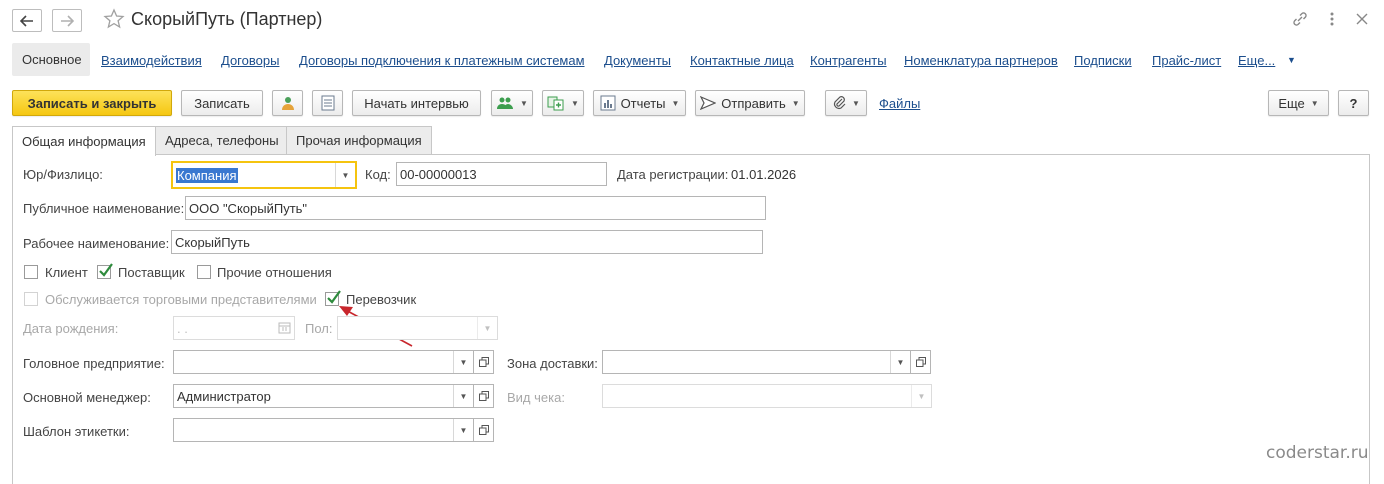  I want to click on panel-link-contracts: Договоры, so click(250, 60).